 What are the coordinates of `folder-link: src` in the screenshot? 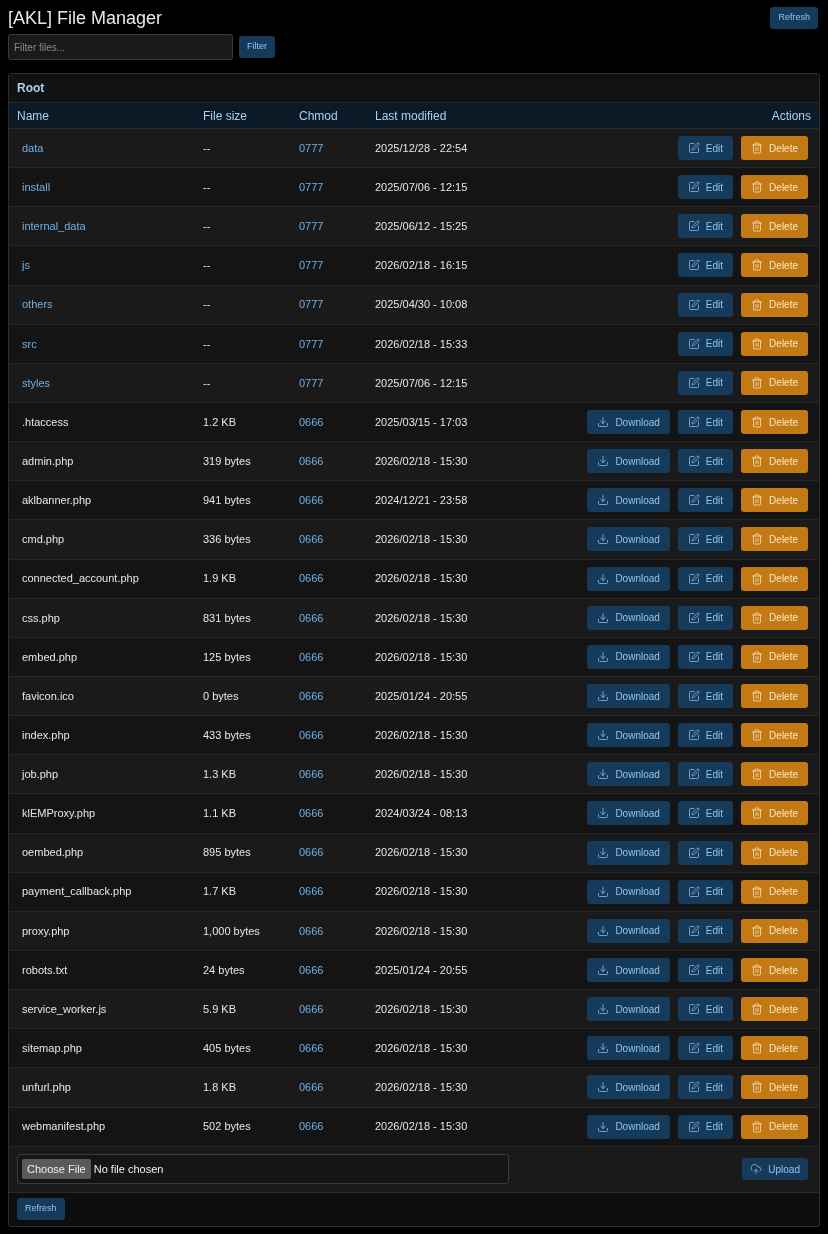 It's located at (106, 343).